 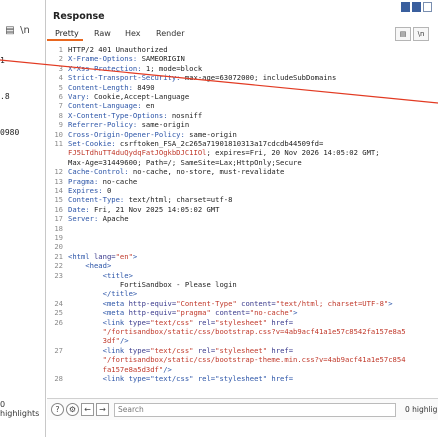 I want to click on left-highlights-label: 0 highlights, so click(x=20, y=409).